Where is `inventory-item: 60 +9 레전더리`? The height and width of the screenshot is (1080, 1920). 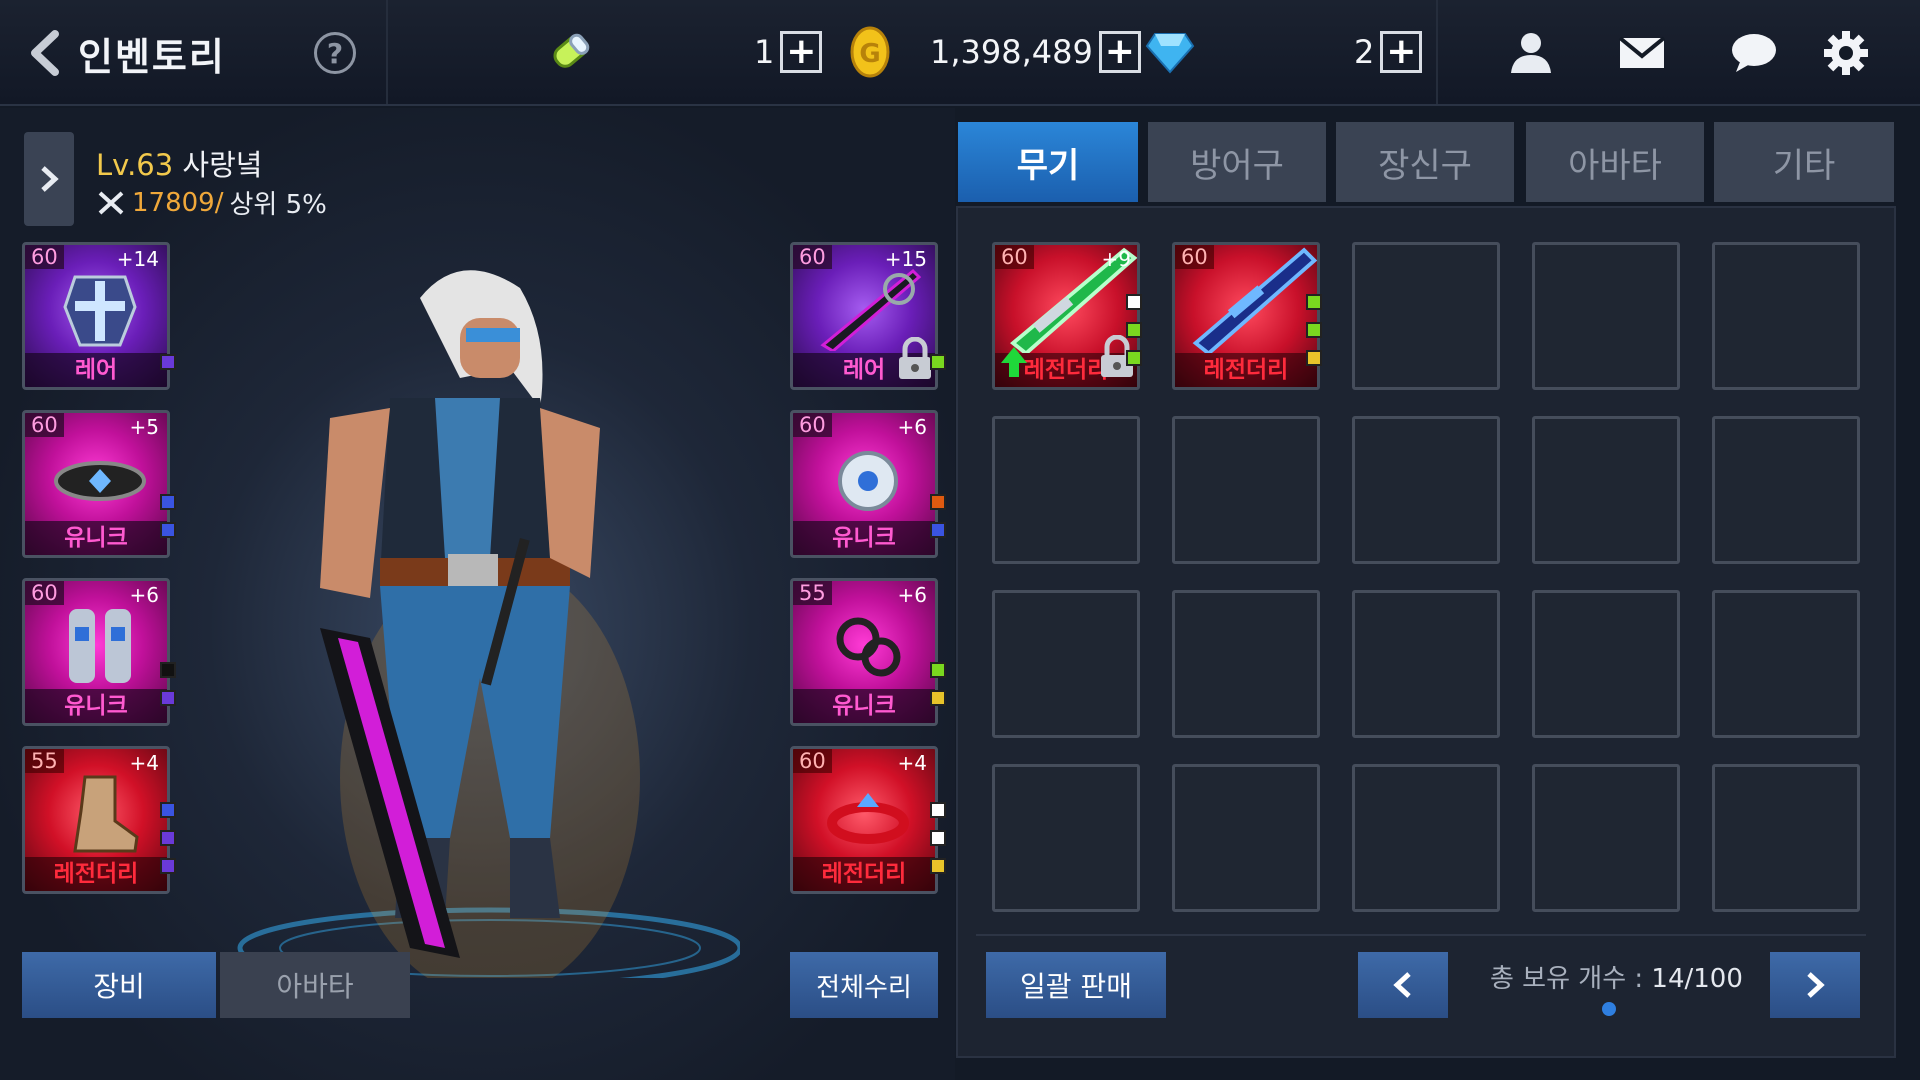 inventory-item: 60 +9 레전더리 is located at coordinates (1066, 316).